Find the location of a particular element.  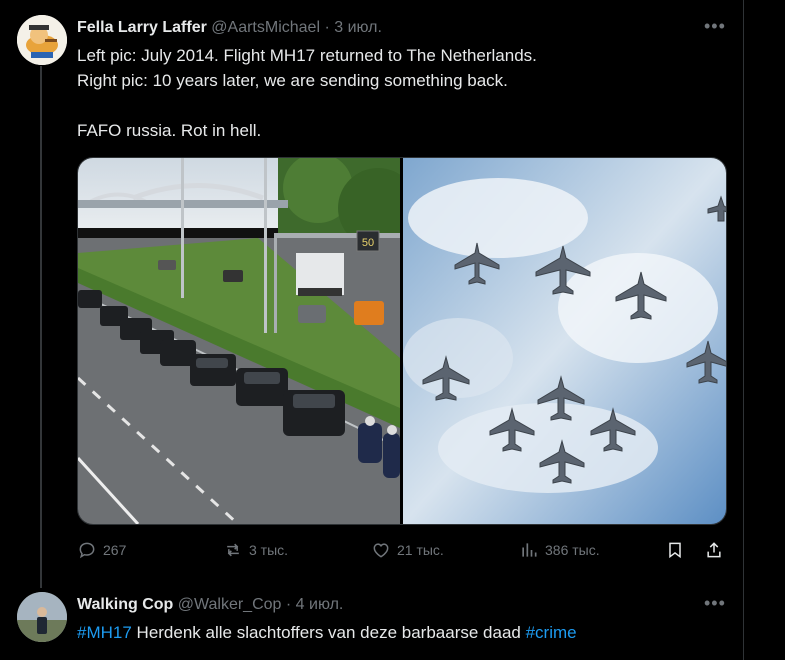

tweet-header: Walking Cop @Walker_Cop · 4 июл. is located at coordinates (210, 605).